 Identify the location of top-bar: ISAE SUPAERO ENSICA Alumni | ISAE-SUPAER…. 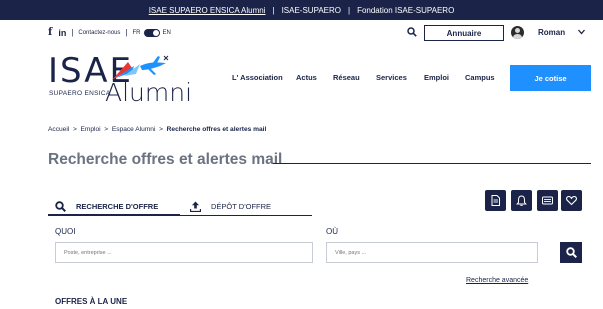
(301, 10).